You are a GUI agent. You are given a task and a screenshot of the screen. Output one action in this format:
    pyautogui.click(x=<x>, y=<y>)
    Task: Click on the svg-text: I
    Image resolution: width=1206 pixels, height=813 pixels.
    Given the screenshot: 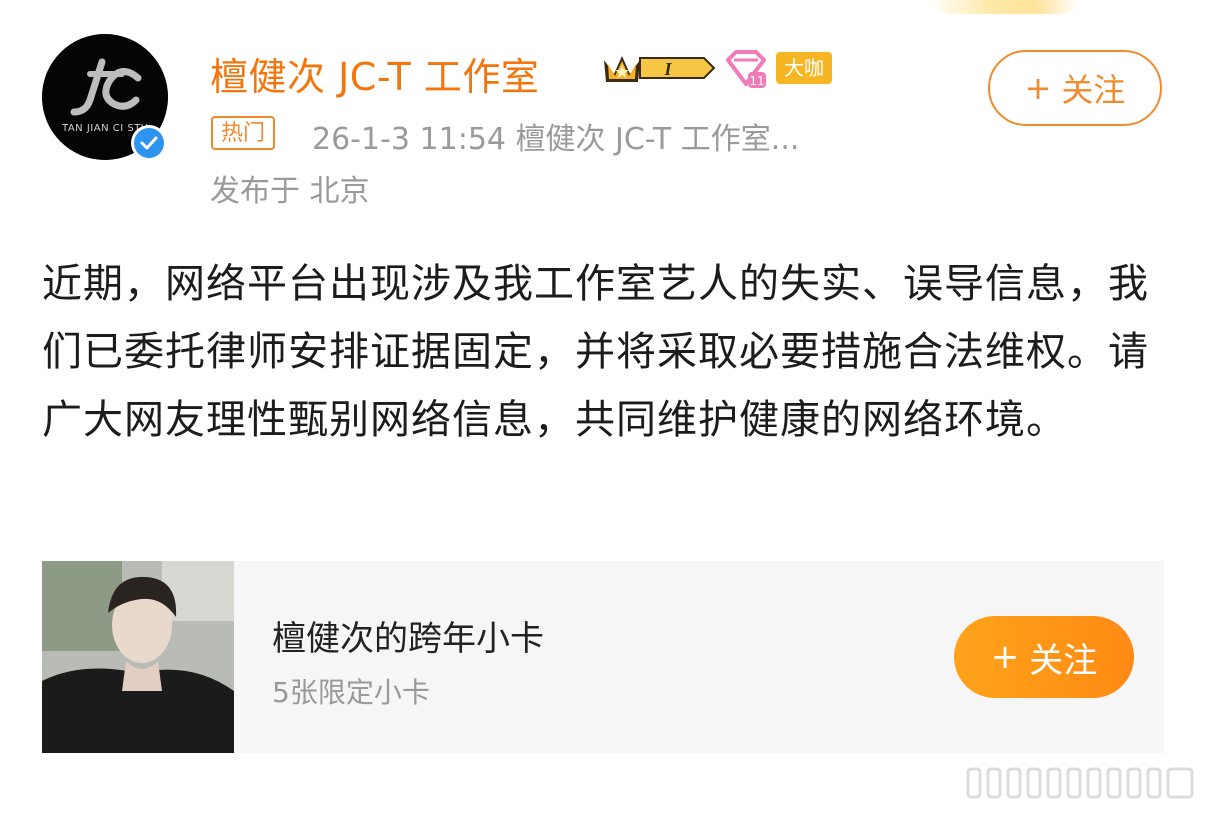 What is the action you would take?
    pyautogui.click(x=667, y=69)
    